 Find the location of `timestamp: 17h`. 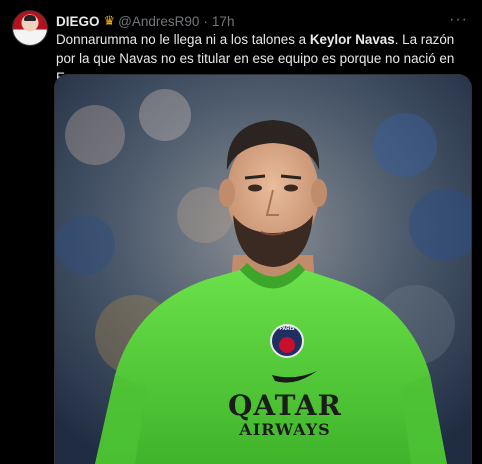

timestamp: 17h is located at coordinates (223, 21).